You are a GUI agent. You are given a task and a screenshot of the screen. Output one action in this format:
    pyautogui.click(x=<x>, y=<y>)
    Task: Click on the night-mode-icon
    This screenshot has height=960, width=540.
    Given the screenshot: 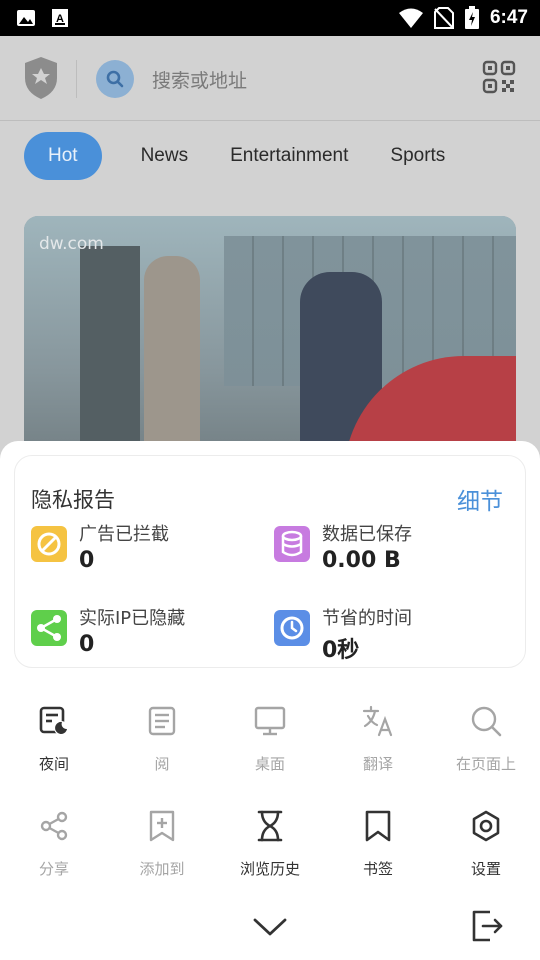 What is the action you would take?
    pyautogui.click(x=53, y=720)
    